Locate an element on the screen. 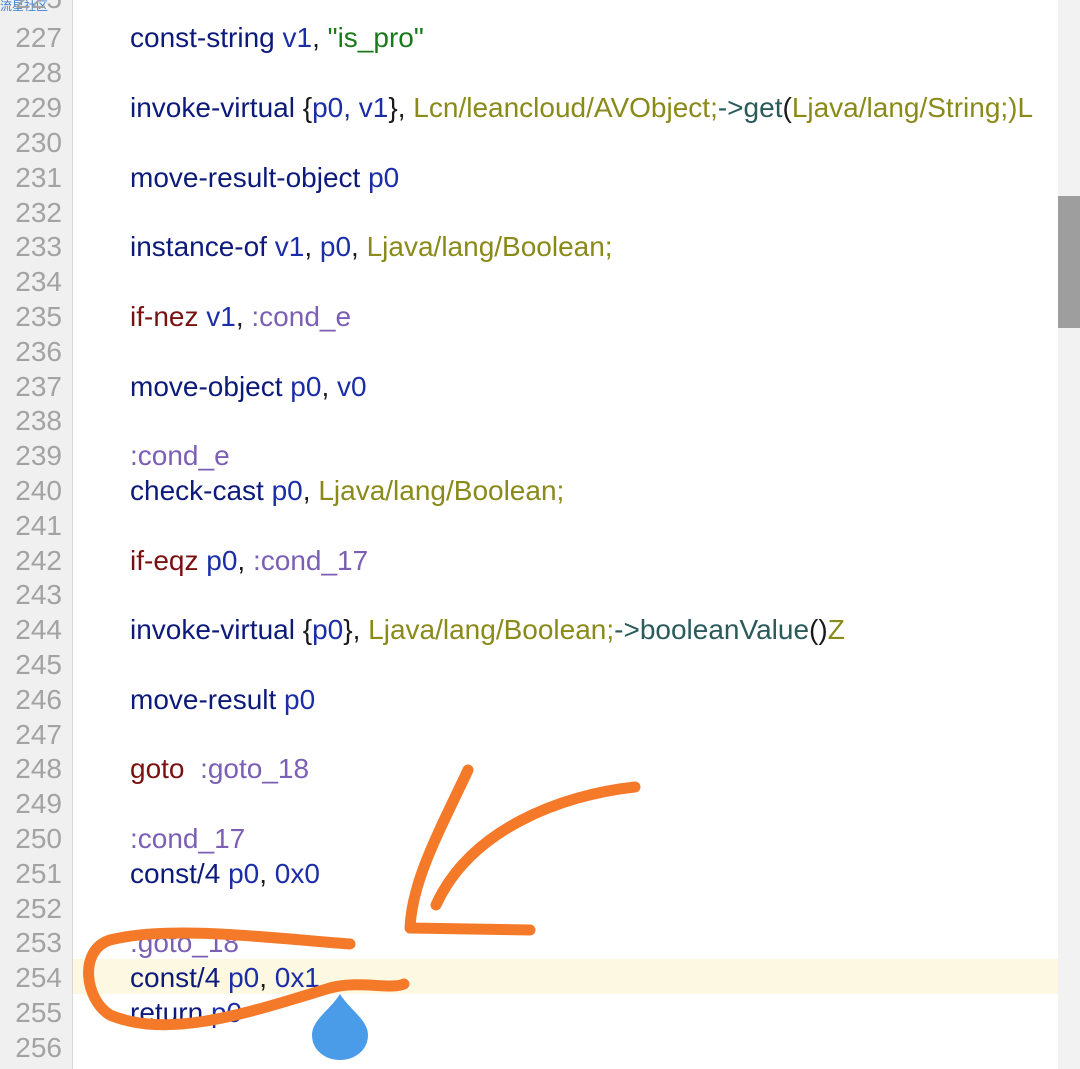 The width and height of the screenshot is (1080, 1069). annotation-overlay is located at coordinates (362, 912).